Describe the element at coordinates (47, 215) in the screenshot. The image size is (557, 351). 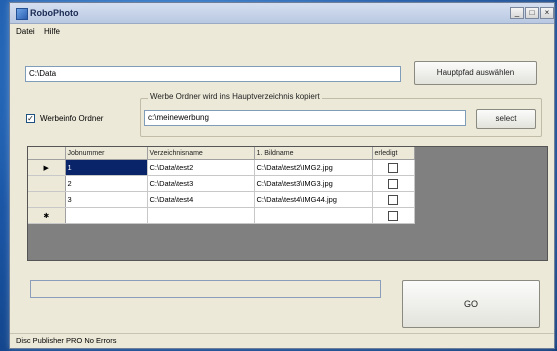
I see `new-row-indicator: ✱` at that location.